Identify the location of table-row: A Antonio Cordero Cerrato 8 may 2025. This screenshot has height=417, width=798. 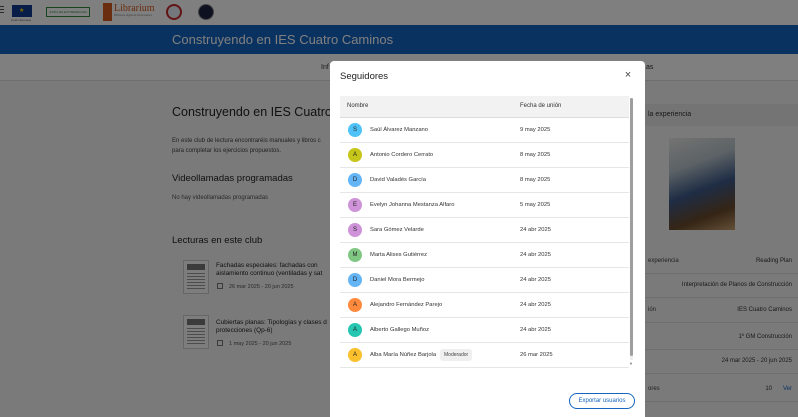
(484, 155).